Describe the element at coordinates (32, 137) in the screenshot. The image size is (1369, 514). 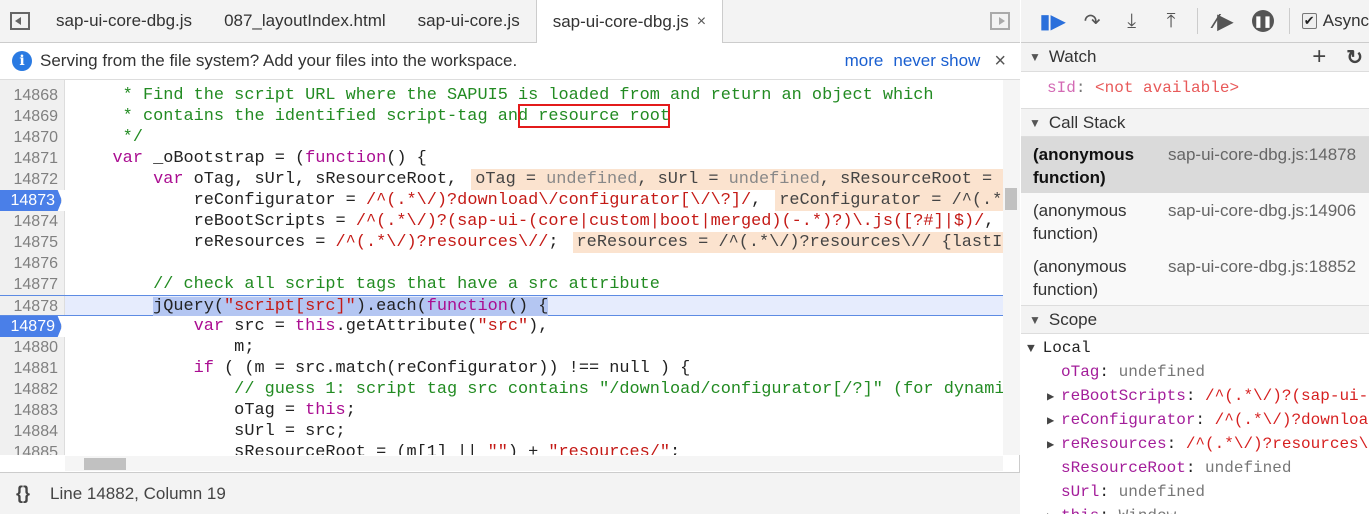
I see `line-number: 14870` at that location.